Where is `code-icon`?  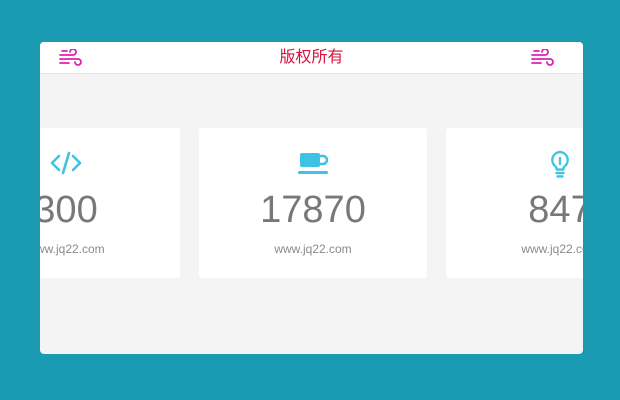 code-icon is located at coordinates (110, 164).